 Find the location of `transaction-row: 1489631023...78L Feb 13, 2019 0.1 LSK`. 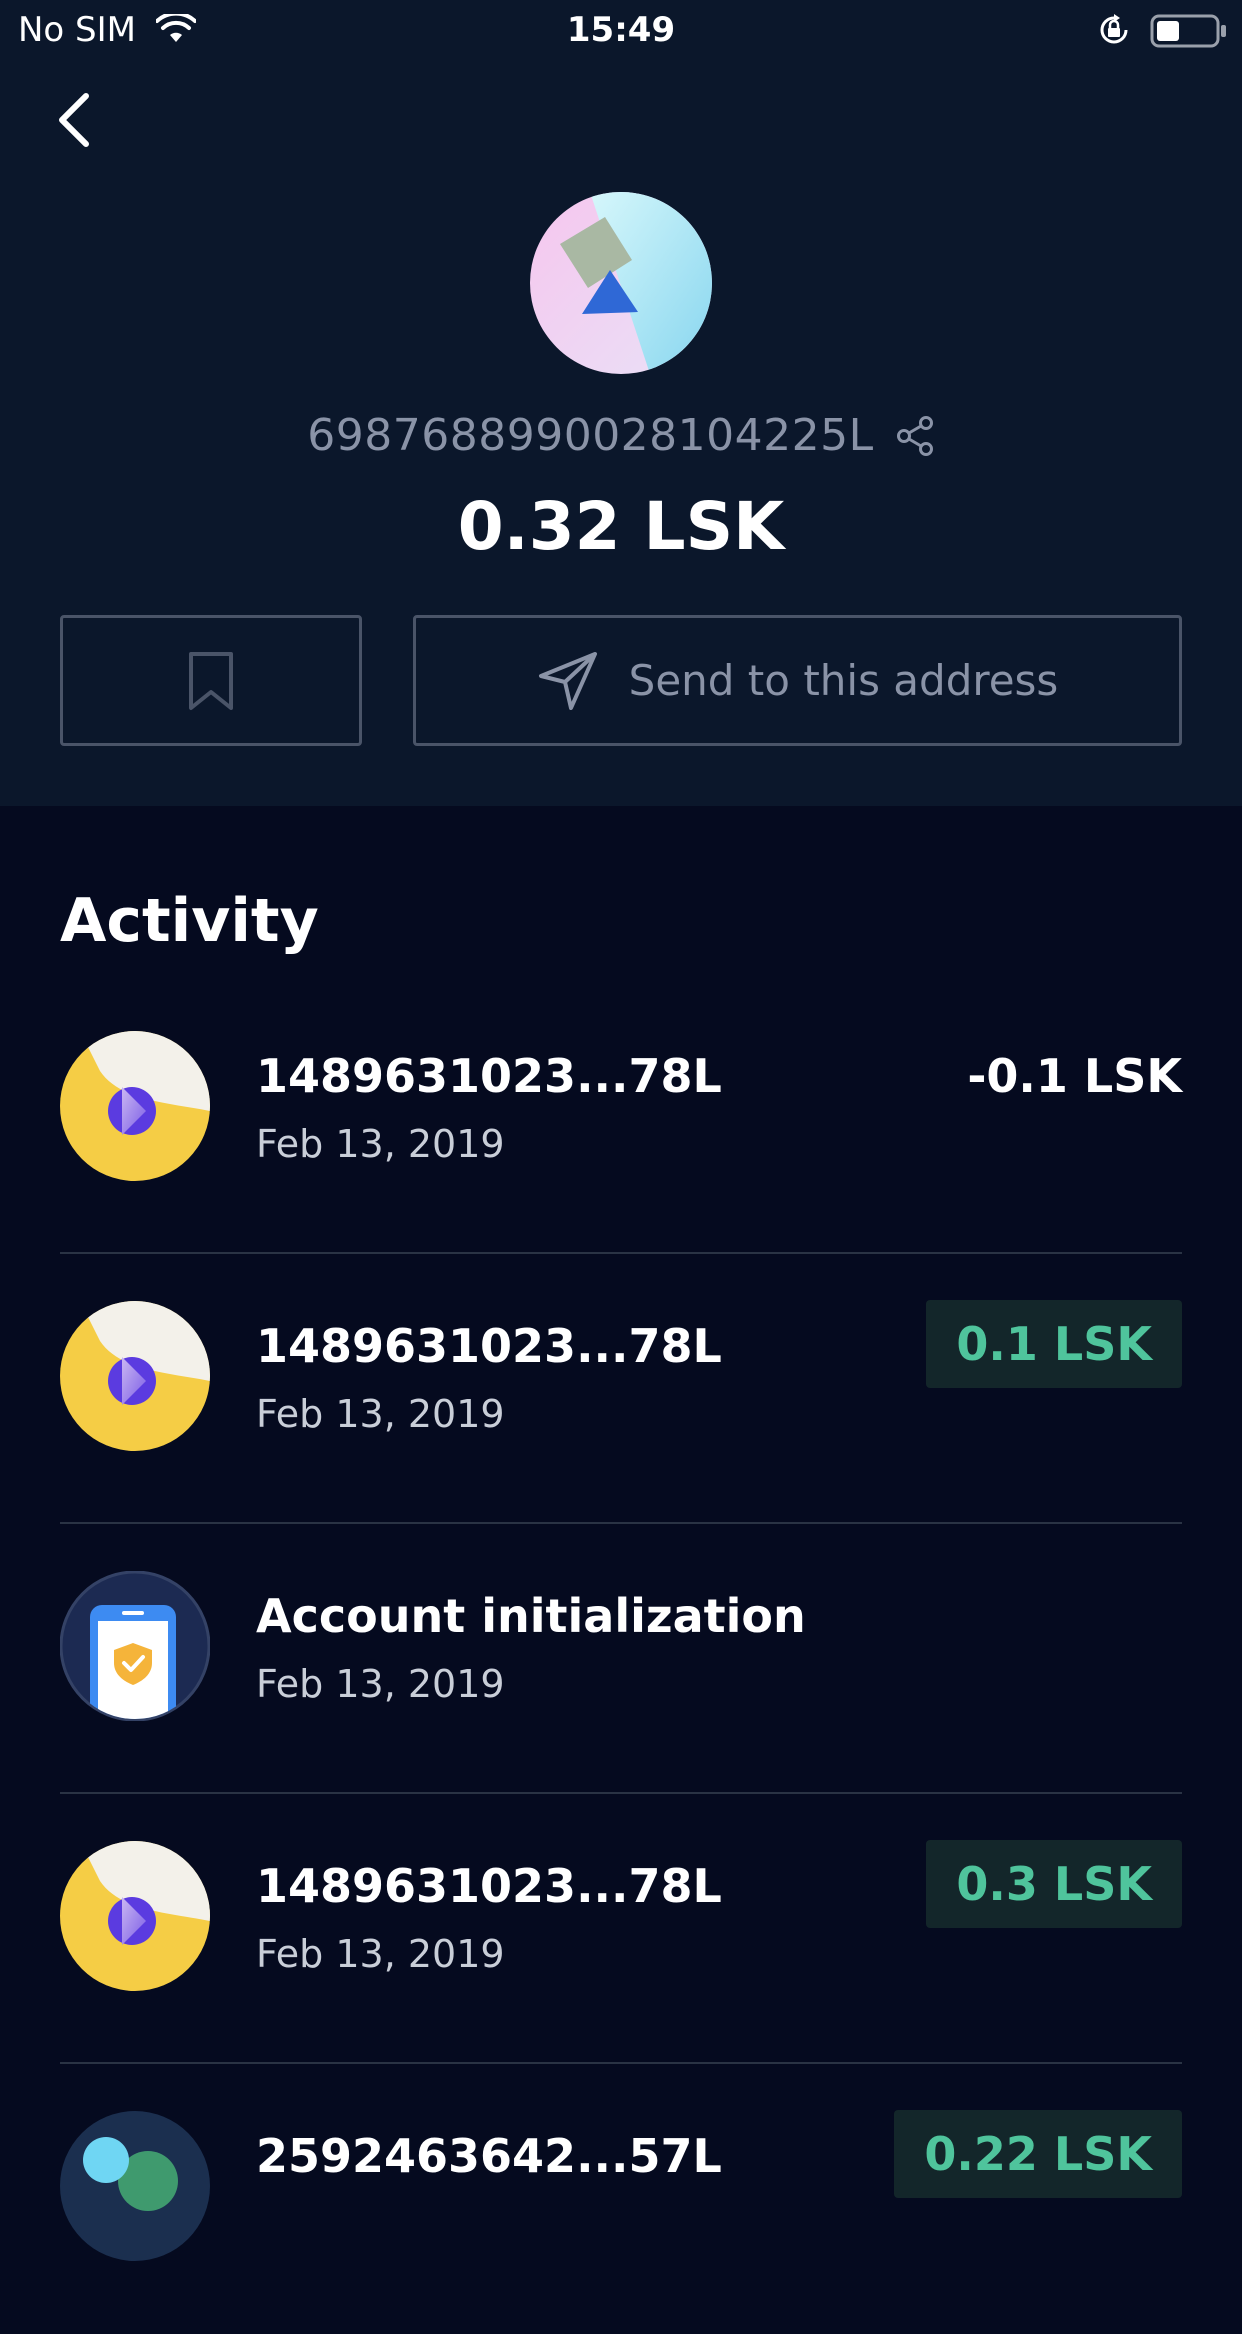

transaction-row: 1489631023...78L Feb 13, 2019 0.1 LSK is located at coordinates (621, 1389).